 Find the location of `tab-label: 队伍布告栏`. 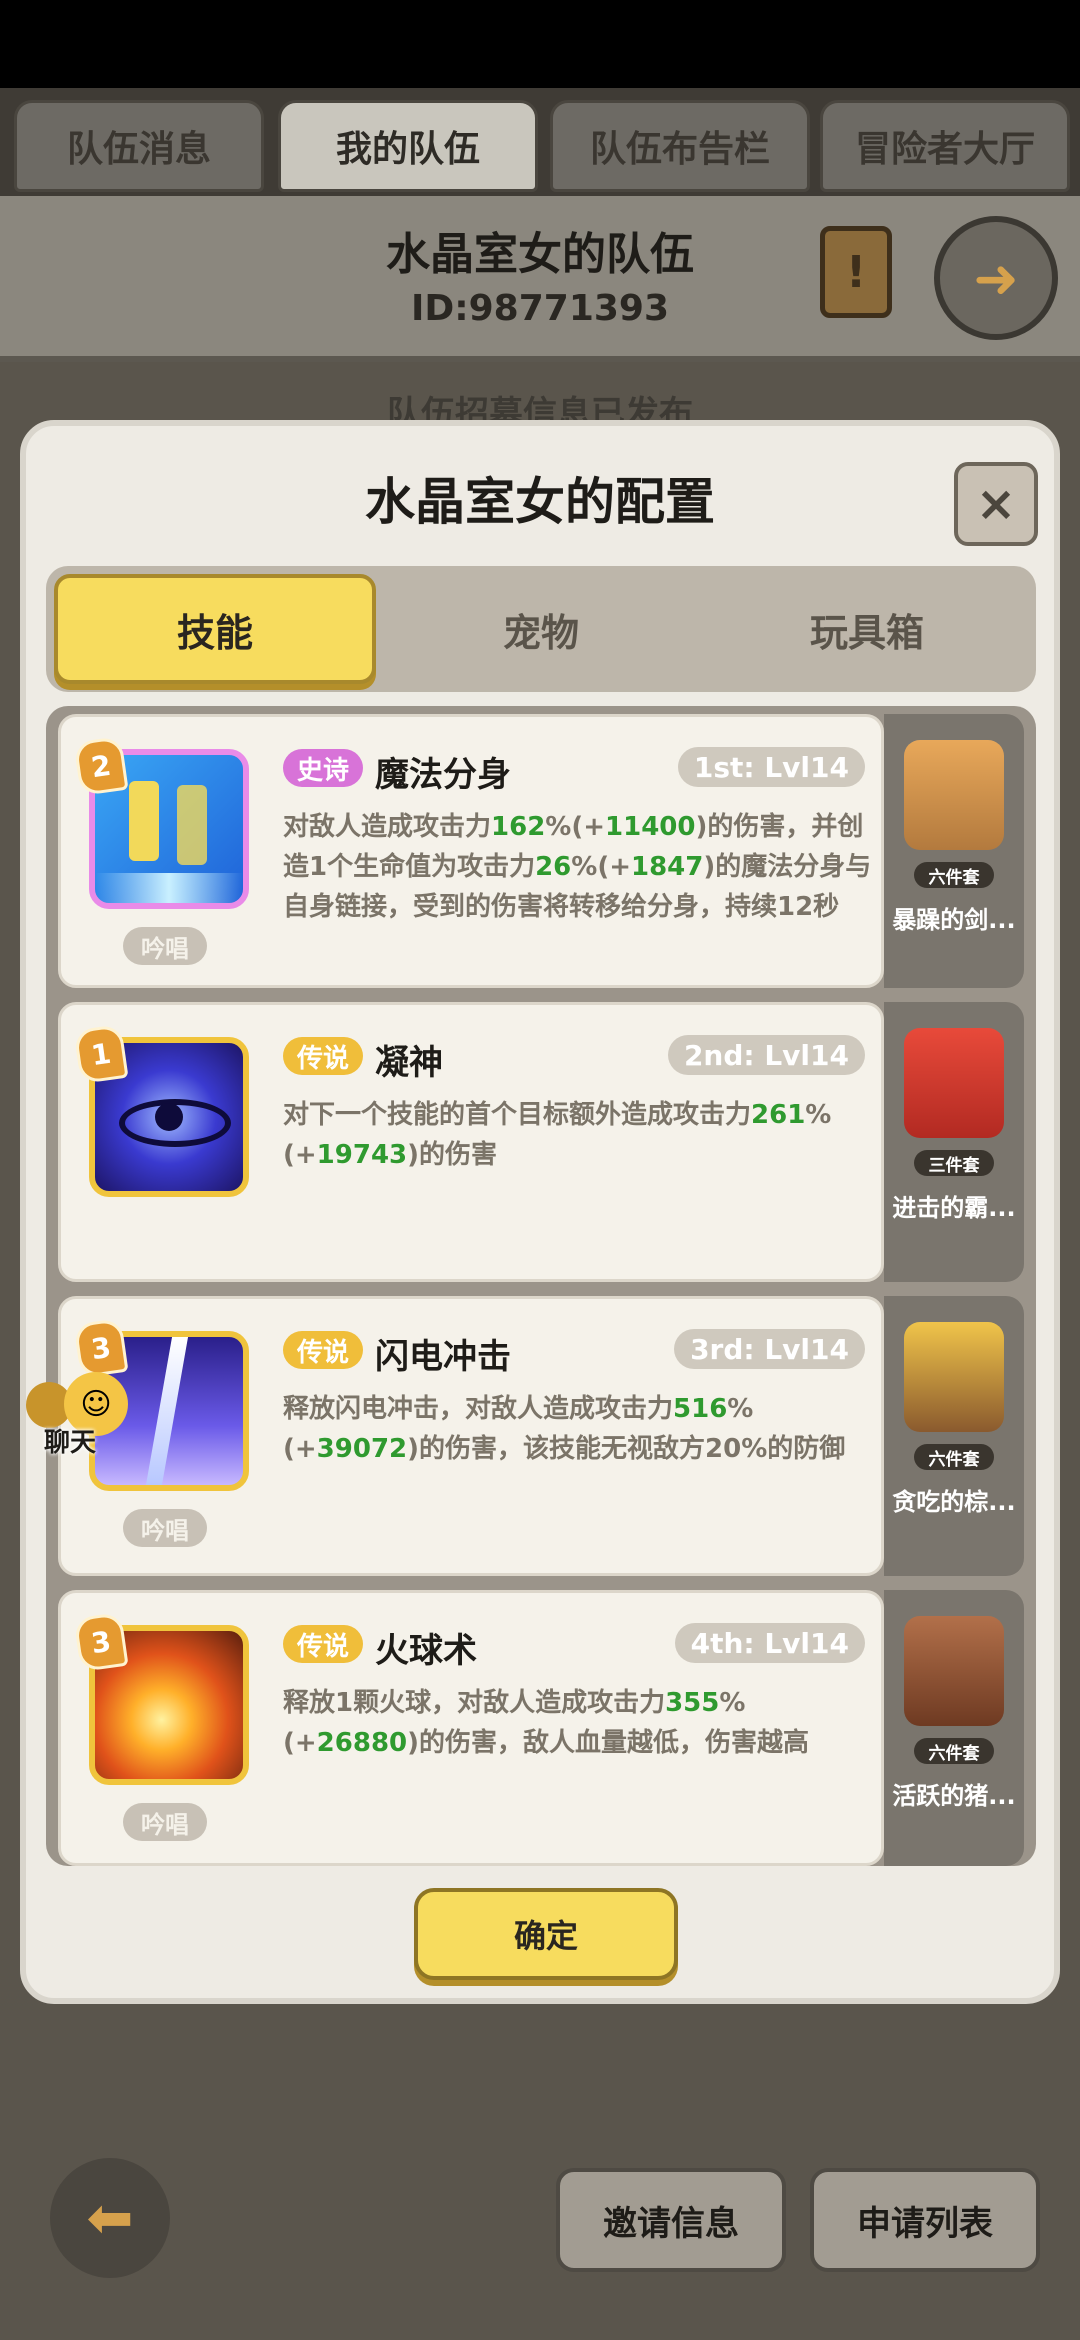

tab-label: 队伍布告栏 is located at coordinates (679, 149).